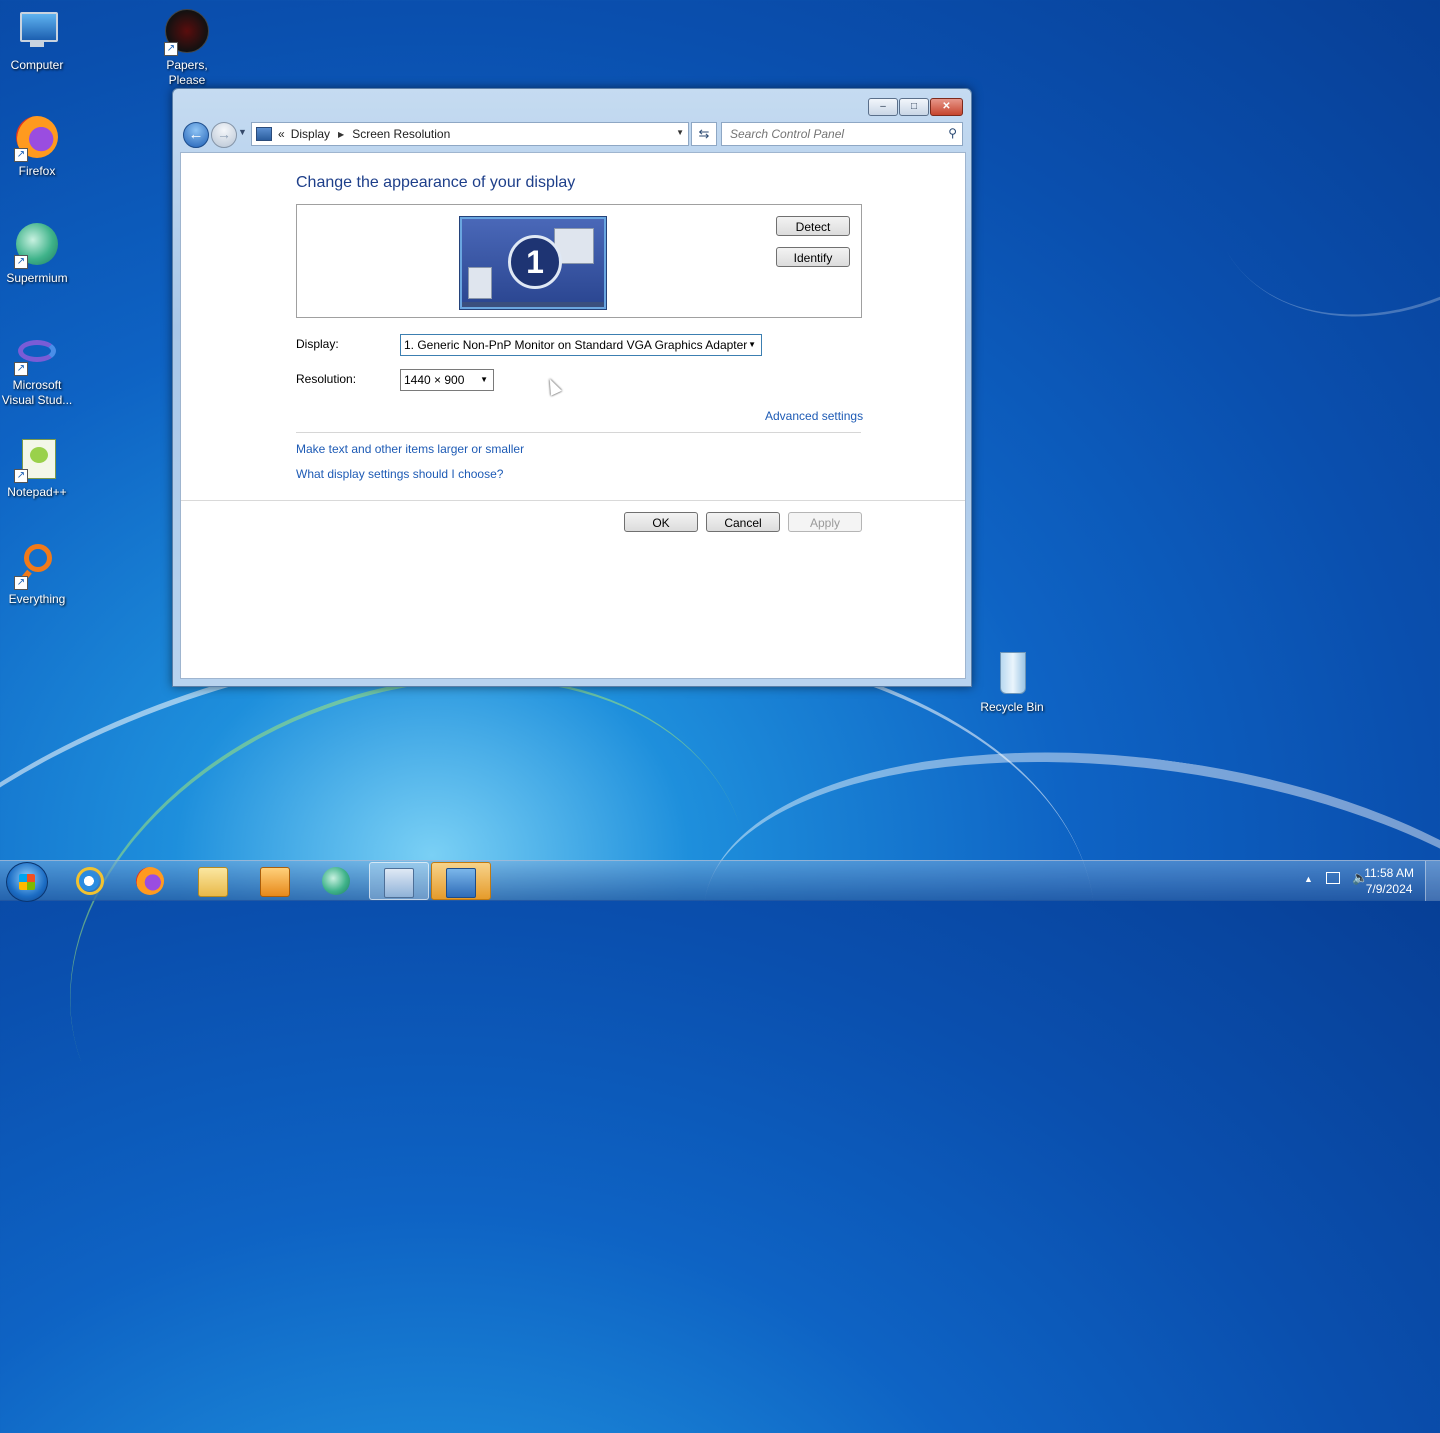  I want to click on desktop-icon-label: Computer, so click(37, 65).